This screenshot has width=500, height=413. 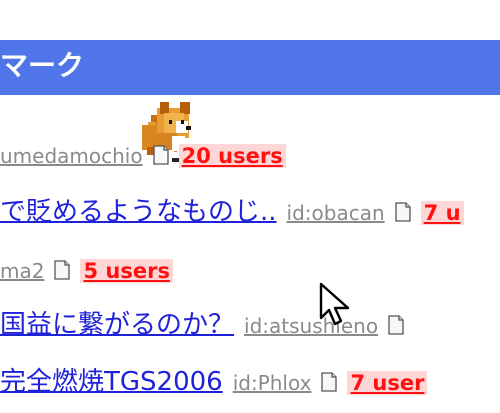 What do you see at coordinates (111, 382) in the screenshot?
I see `bookmark-title-link: 完全燃焼TGS2006` at bounding box center [111, 382].